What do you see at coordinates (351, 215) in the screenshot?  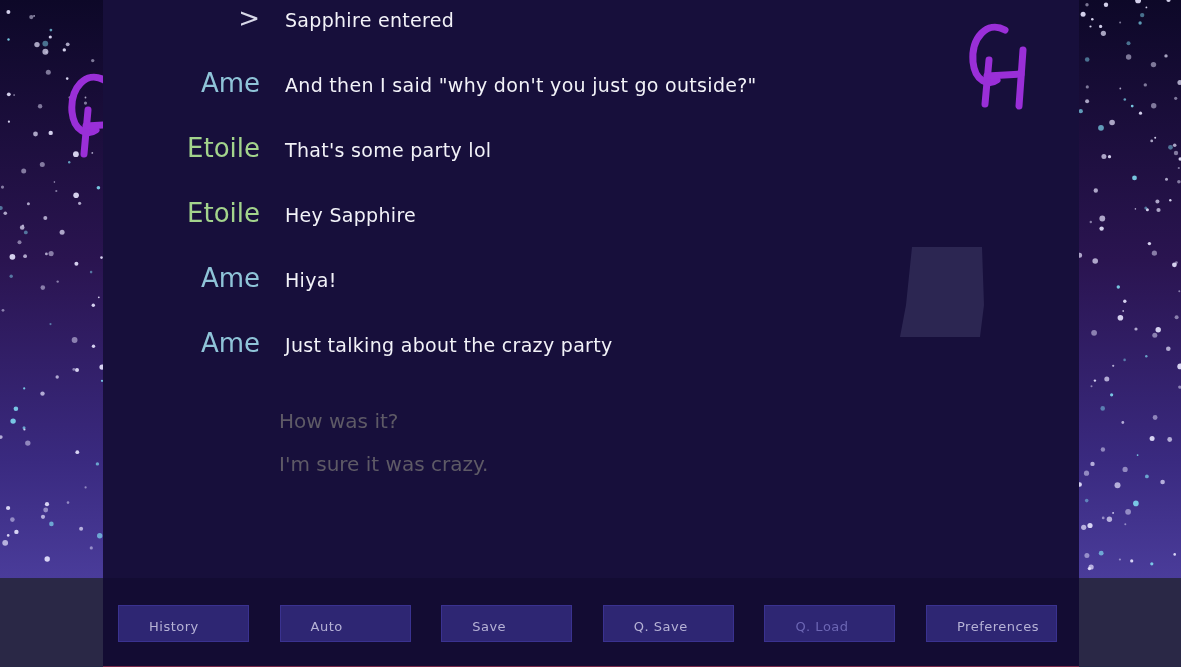 I see `dialogue-text: Hey Sapphire` at bounding box center [351, 215].